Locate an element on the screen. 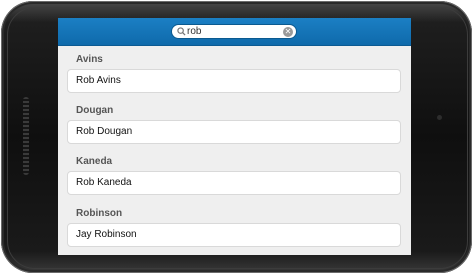 The height and width of the screenshot is (276, 474). group-heading-robinson: Robinson is located at coordinates (99, 213).